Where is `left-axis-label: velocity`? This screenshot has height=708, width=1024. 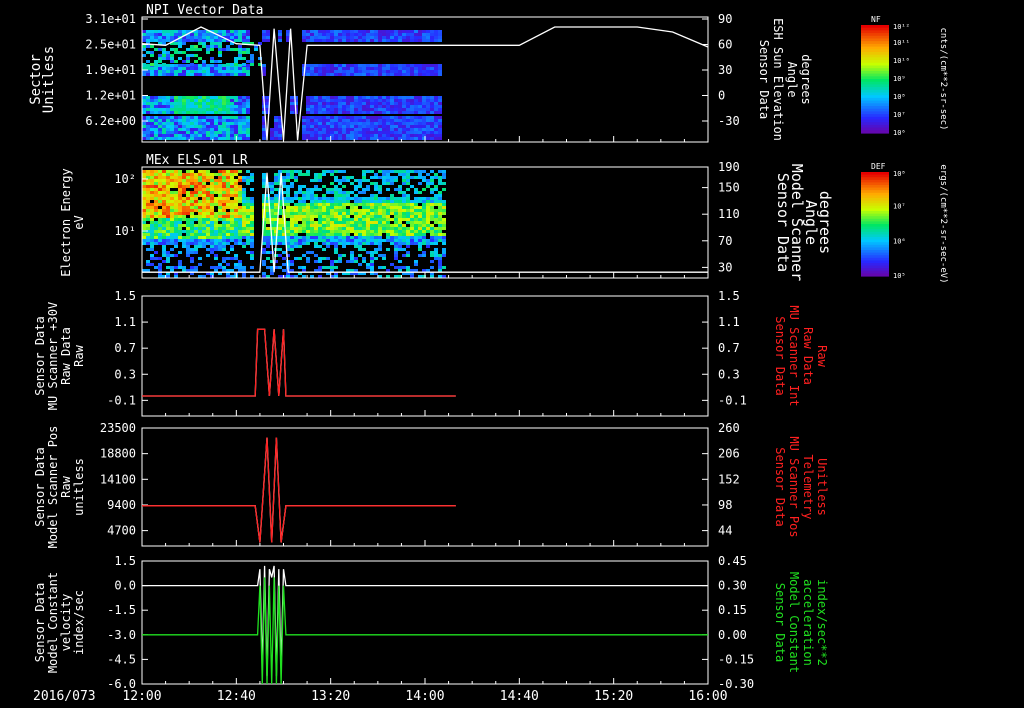 left-axis-label: velocity is located at coordinates (66, 623).